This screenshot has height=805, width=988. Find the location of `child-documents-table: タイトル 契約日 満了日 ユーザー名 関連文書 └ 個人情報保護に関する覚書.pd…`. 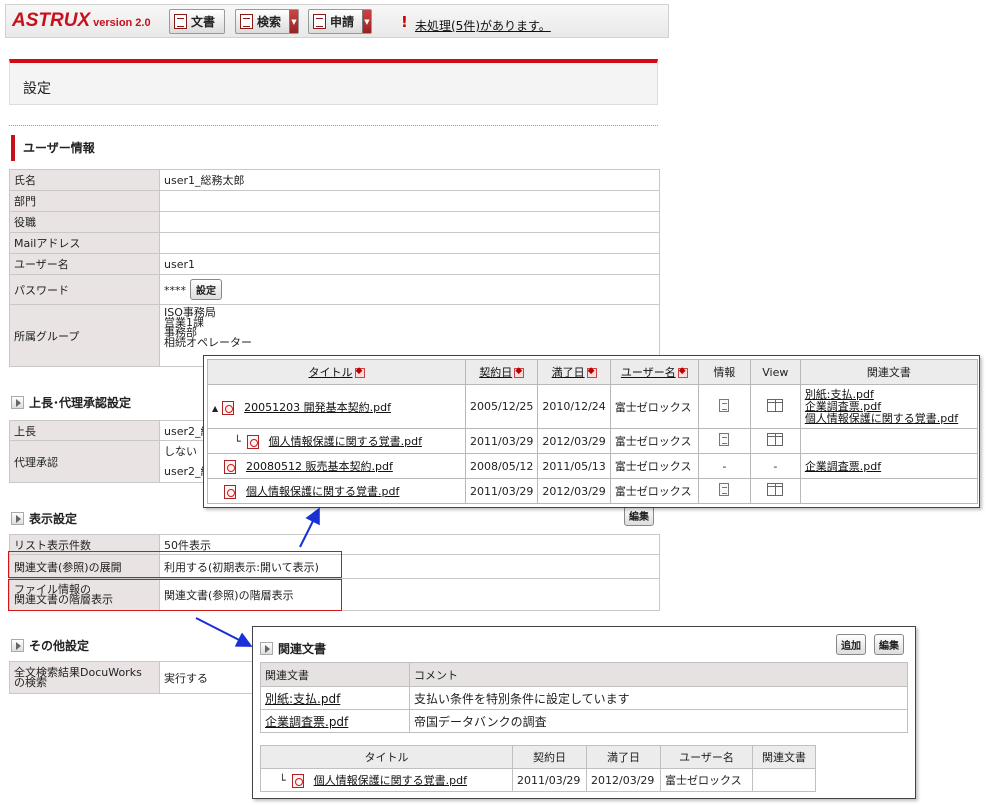

child-documents-table: タイトル 契約日 満了日 ユーザー名 関連文書 └ 個人情報保護に関する覚書.pd… is located at coordinates (538, 768).